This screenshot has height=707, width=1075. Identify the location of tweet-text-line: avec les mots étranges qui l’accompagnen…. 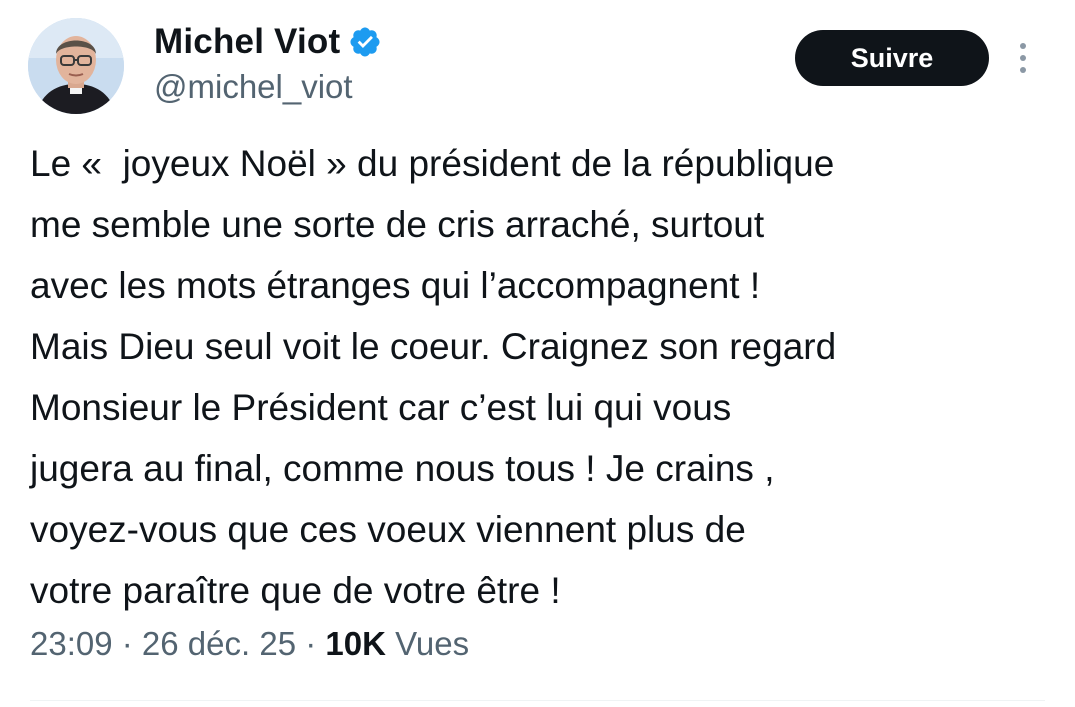
(395, 285).